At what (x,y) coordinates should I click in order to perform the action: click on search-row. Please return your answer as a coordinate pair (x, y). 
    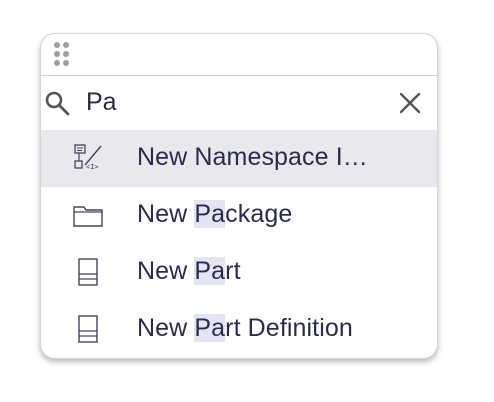
    Looking at the image, I should click on (239, 103).